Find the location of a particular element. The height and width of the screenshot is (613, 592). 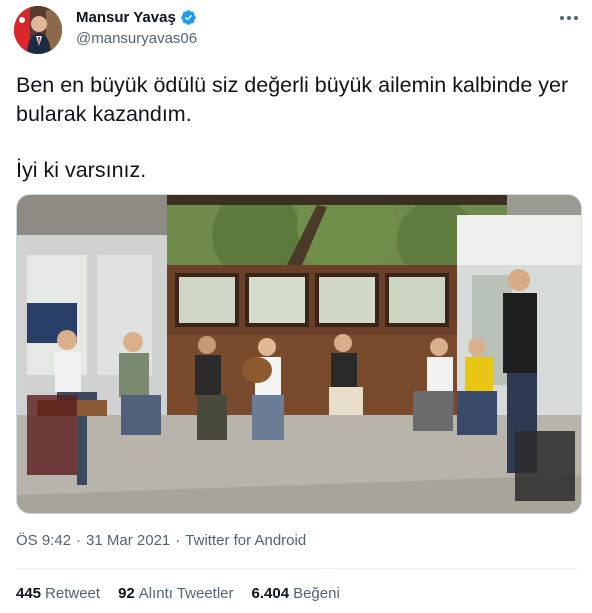

likes-stat: 6.404 Beğeni is located at coordinates (296, 593).